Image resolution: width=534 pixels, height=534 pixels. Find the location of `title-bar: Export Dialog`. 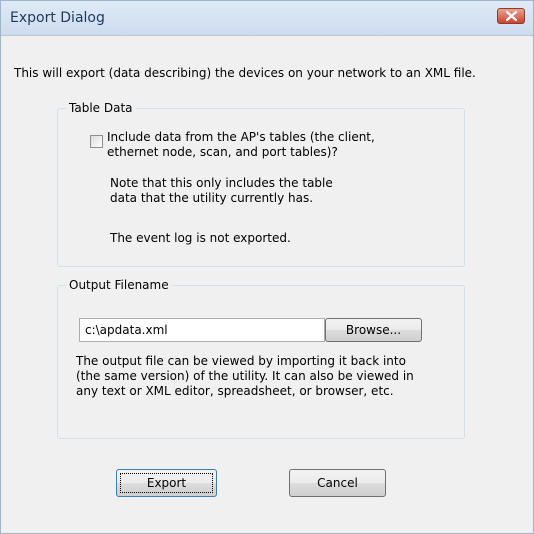

title-bar: Export Dialog is located at coordinates (267, 18).